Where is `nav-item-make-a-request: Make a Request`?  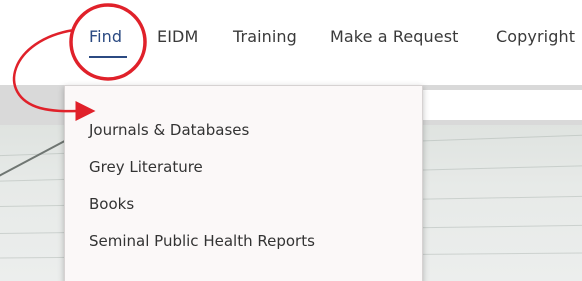 nav-item-make-a-request: Make a Request is located at coordinates (394, 36).